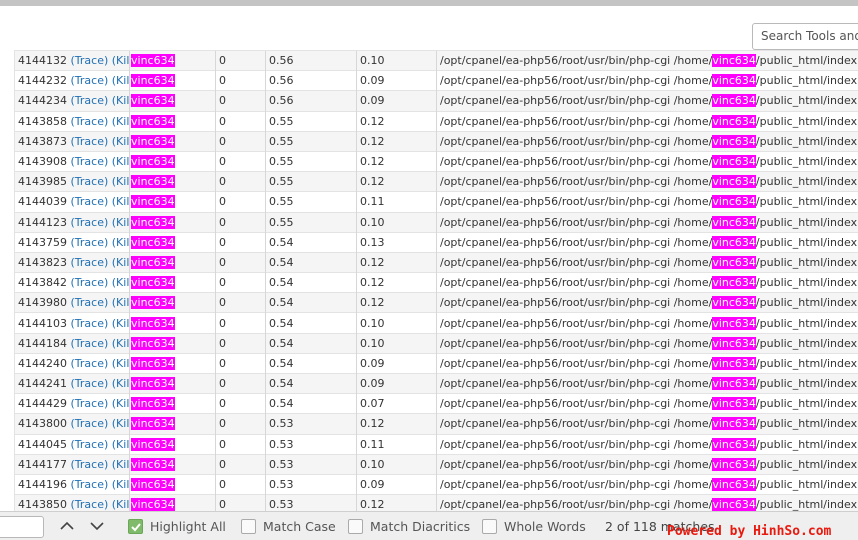 The width and height of the screenshot is (858, 540). Describe the element at coordinates (44, 464) in the screenshot. I see `pid-value: 4144177` at that location.